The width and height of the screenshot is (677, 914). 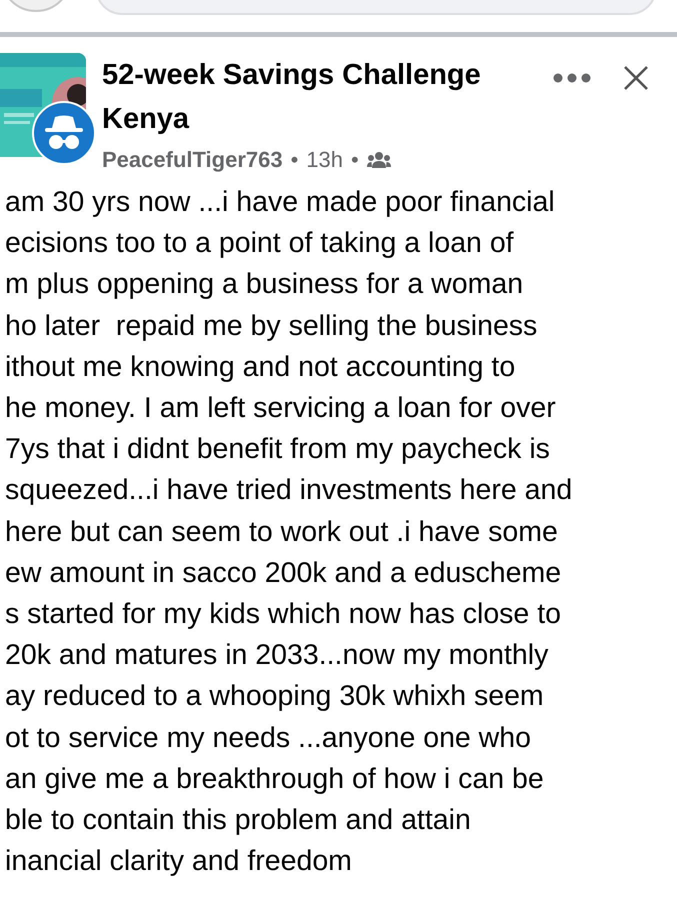 I want to click on group-name: 52-week Savings Challenge Kenya, so click(x=312, y=97).